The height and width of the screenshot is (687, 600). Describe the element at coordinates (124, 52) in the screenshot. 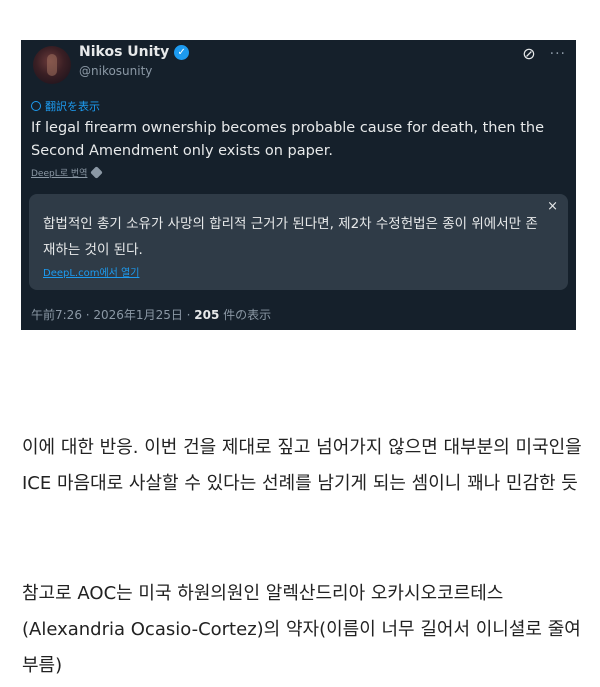

I see `display-name: Nikos Unity` at that location.